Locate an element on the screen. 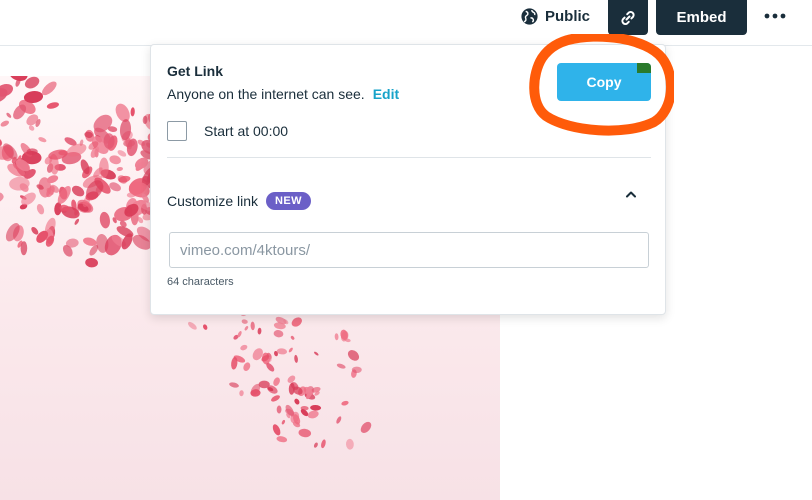  popover-title: Get Link is located at coordinates (195, 71).